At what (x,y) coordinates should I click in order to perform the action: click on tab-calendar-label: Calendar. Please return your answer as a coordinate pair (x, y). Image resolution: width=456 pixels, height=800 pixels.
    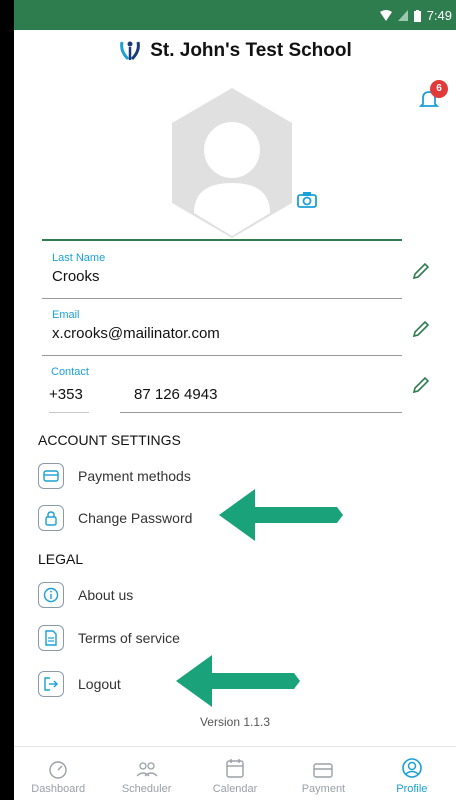
    Looking at the image, I should click on (235, 789).